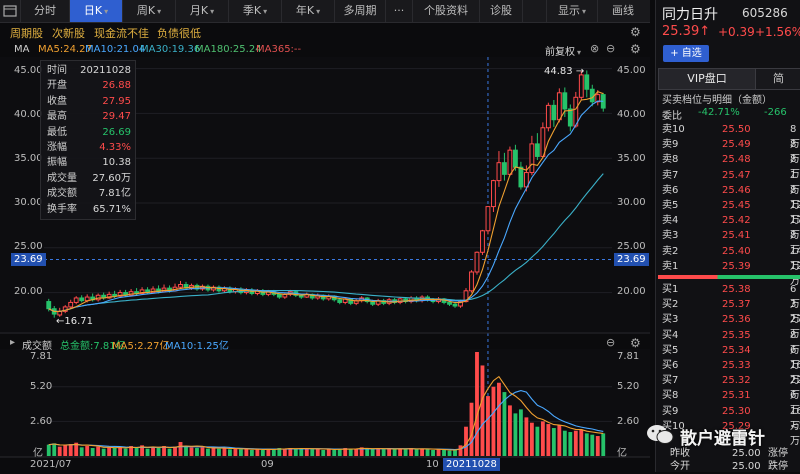 The width and height of the screenshot is (800, 474). I want to click on ma10-label: MA10:21.04, so click(115, 49).